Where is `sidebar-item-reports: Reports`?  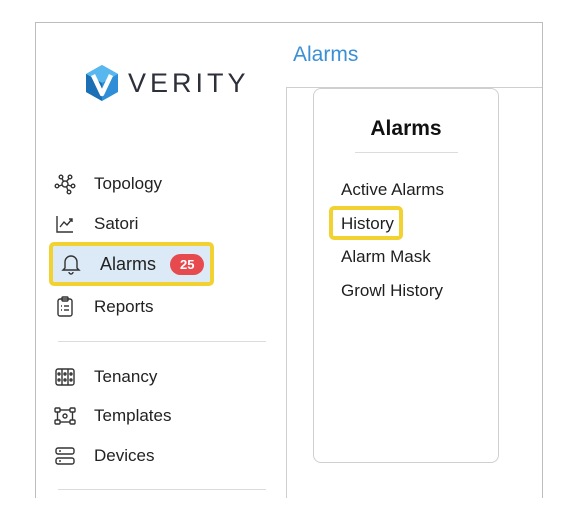
sidebar-item-reports: Reports is located at coordinates (104, 307).